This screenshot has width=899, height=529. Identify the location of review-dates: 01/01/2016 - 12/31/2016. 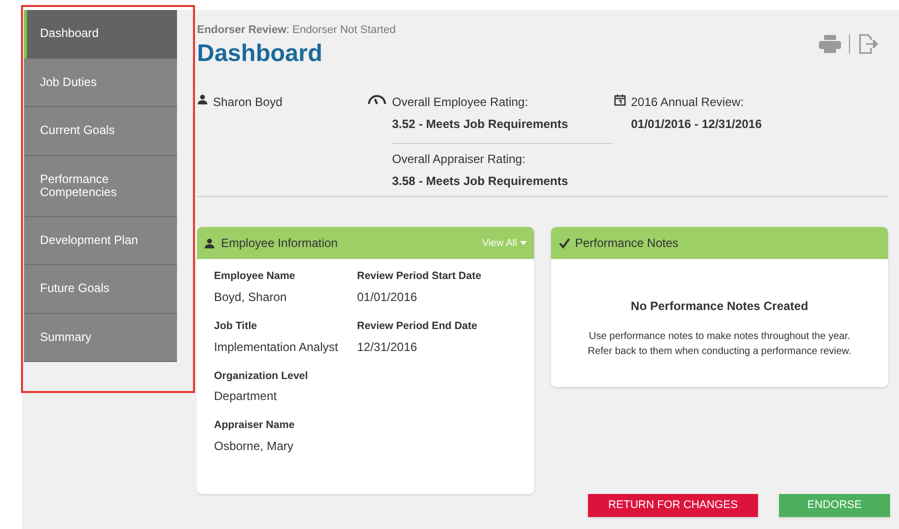
(696, 124).